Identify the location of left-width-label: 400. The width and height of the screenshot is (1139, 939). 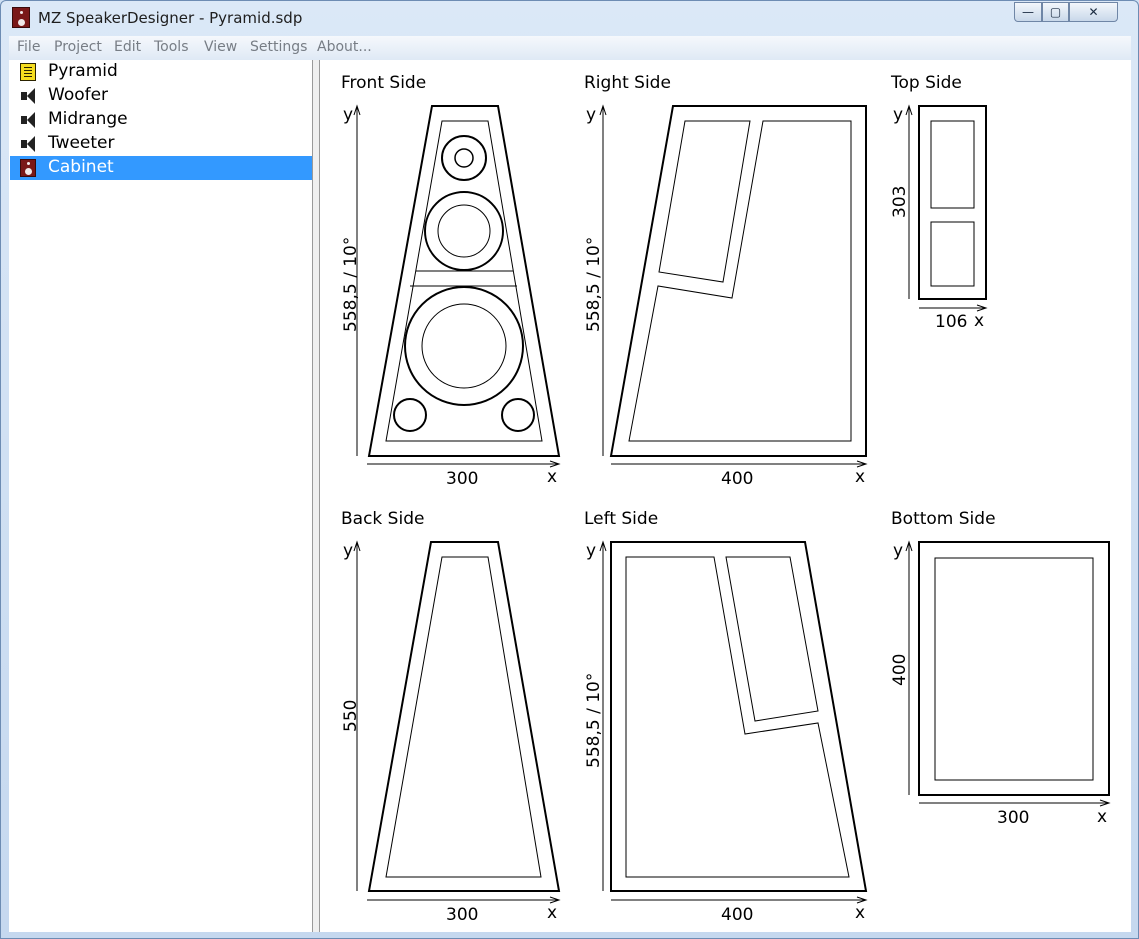
(737, 915).